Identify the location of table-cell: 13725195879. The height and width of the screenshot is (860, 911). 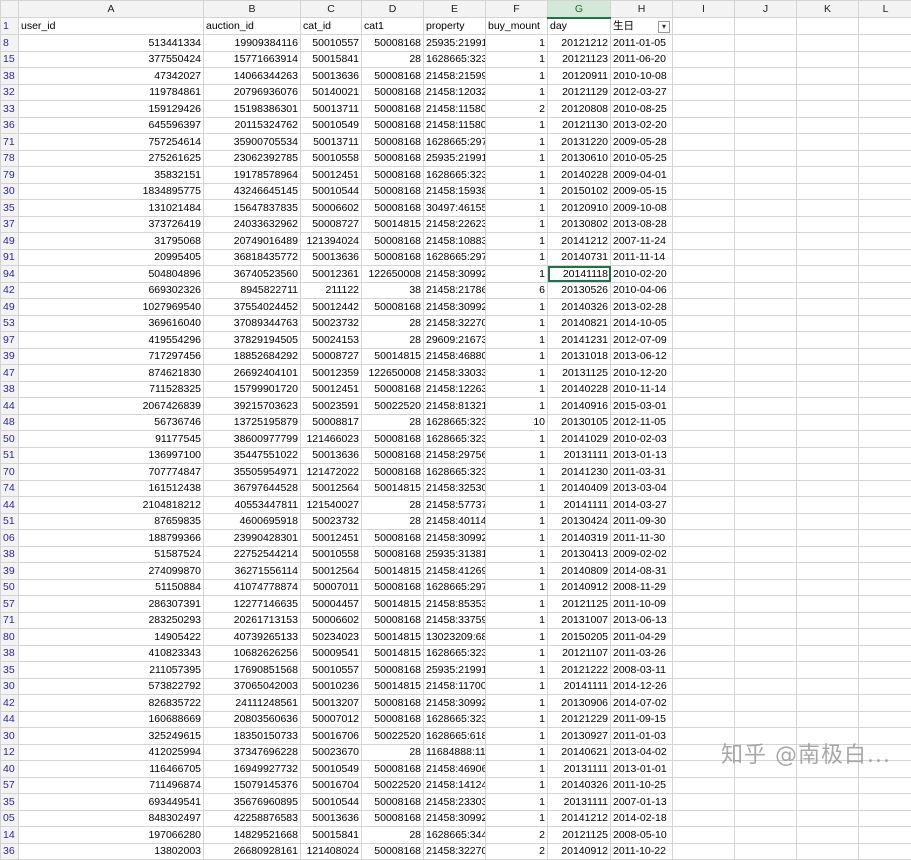
(252, 422).